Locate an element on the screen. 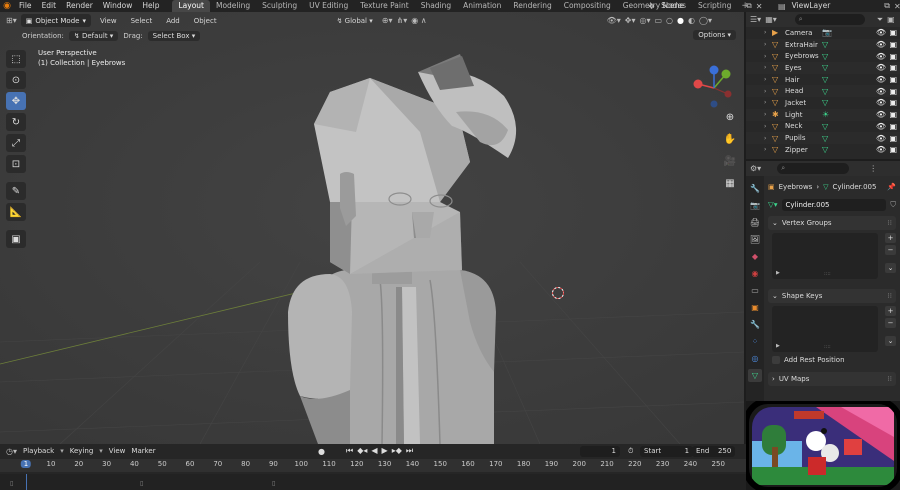 The width and height of the screenshot is (900, 490). tab-compositing: Compositing is located at coordinates (587, 6).